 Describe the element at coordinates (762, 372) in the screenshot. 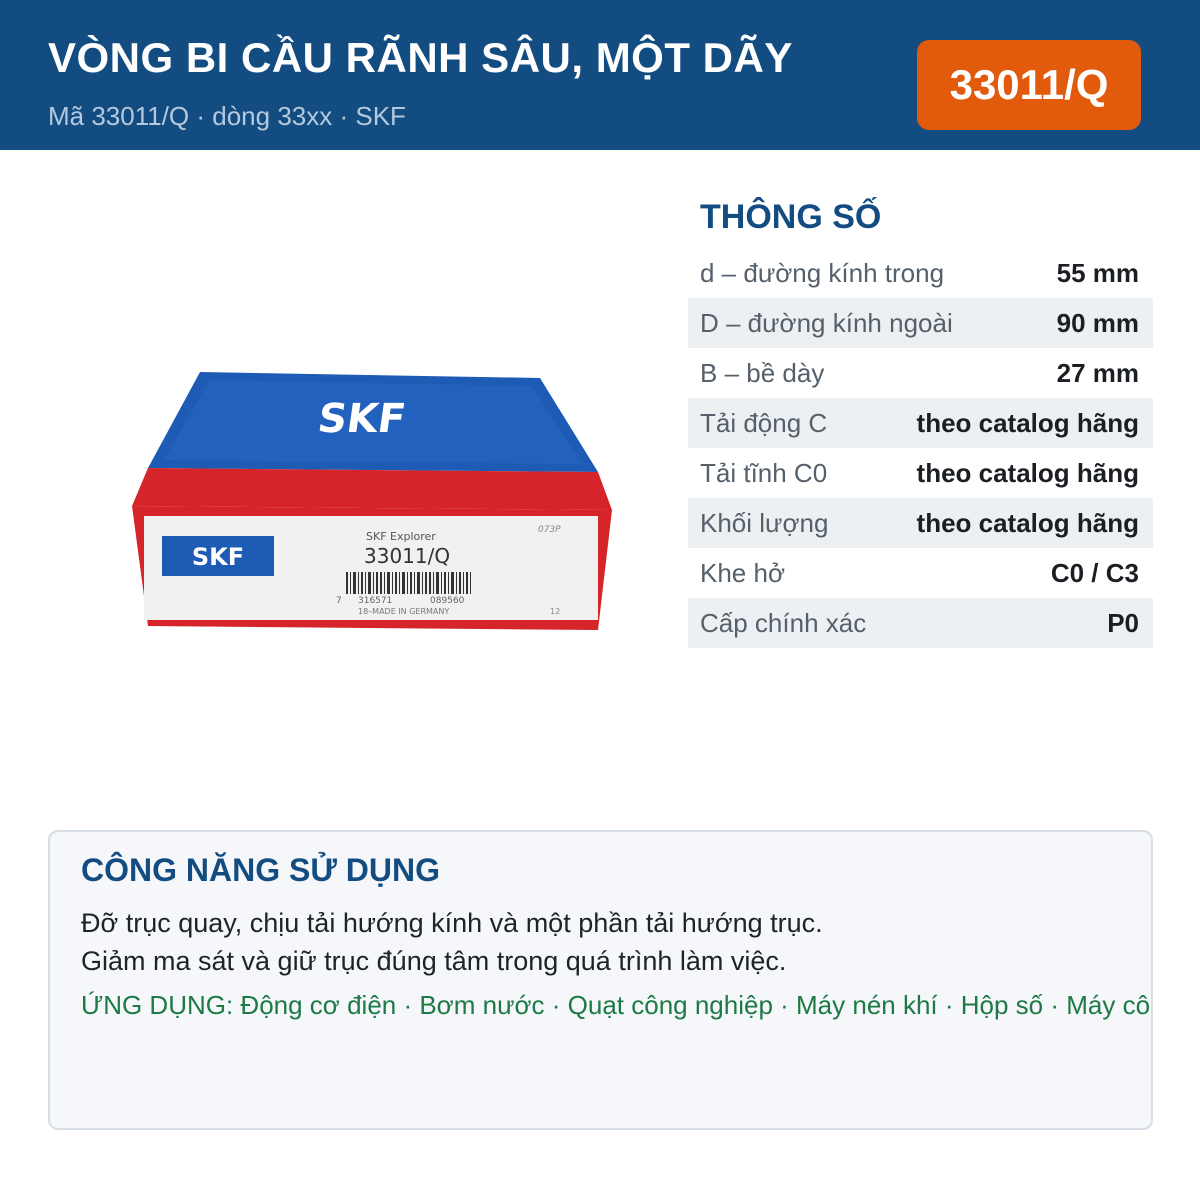

I see `spec-label: B – bề dày` at that location.